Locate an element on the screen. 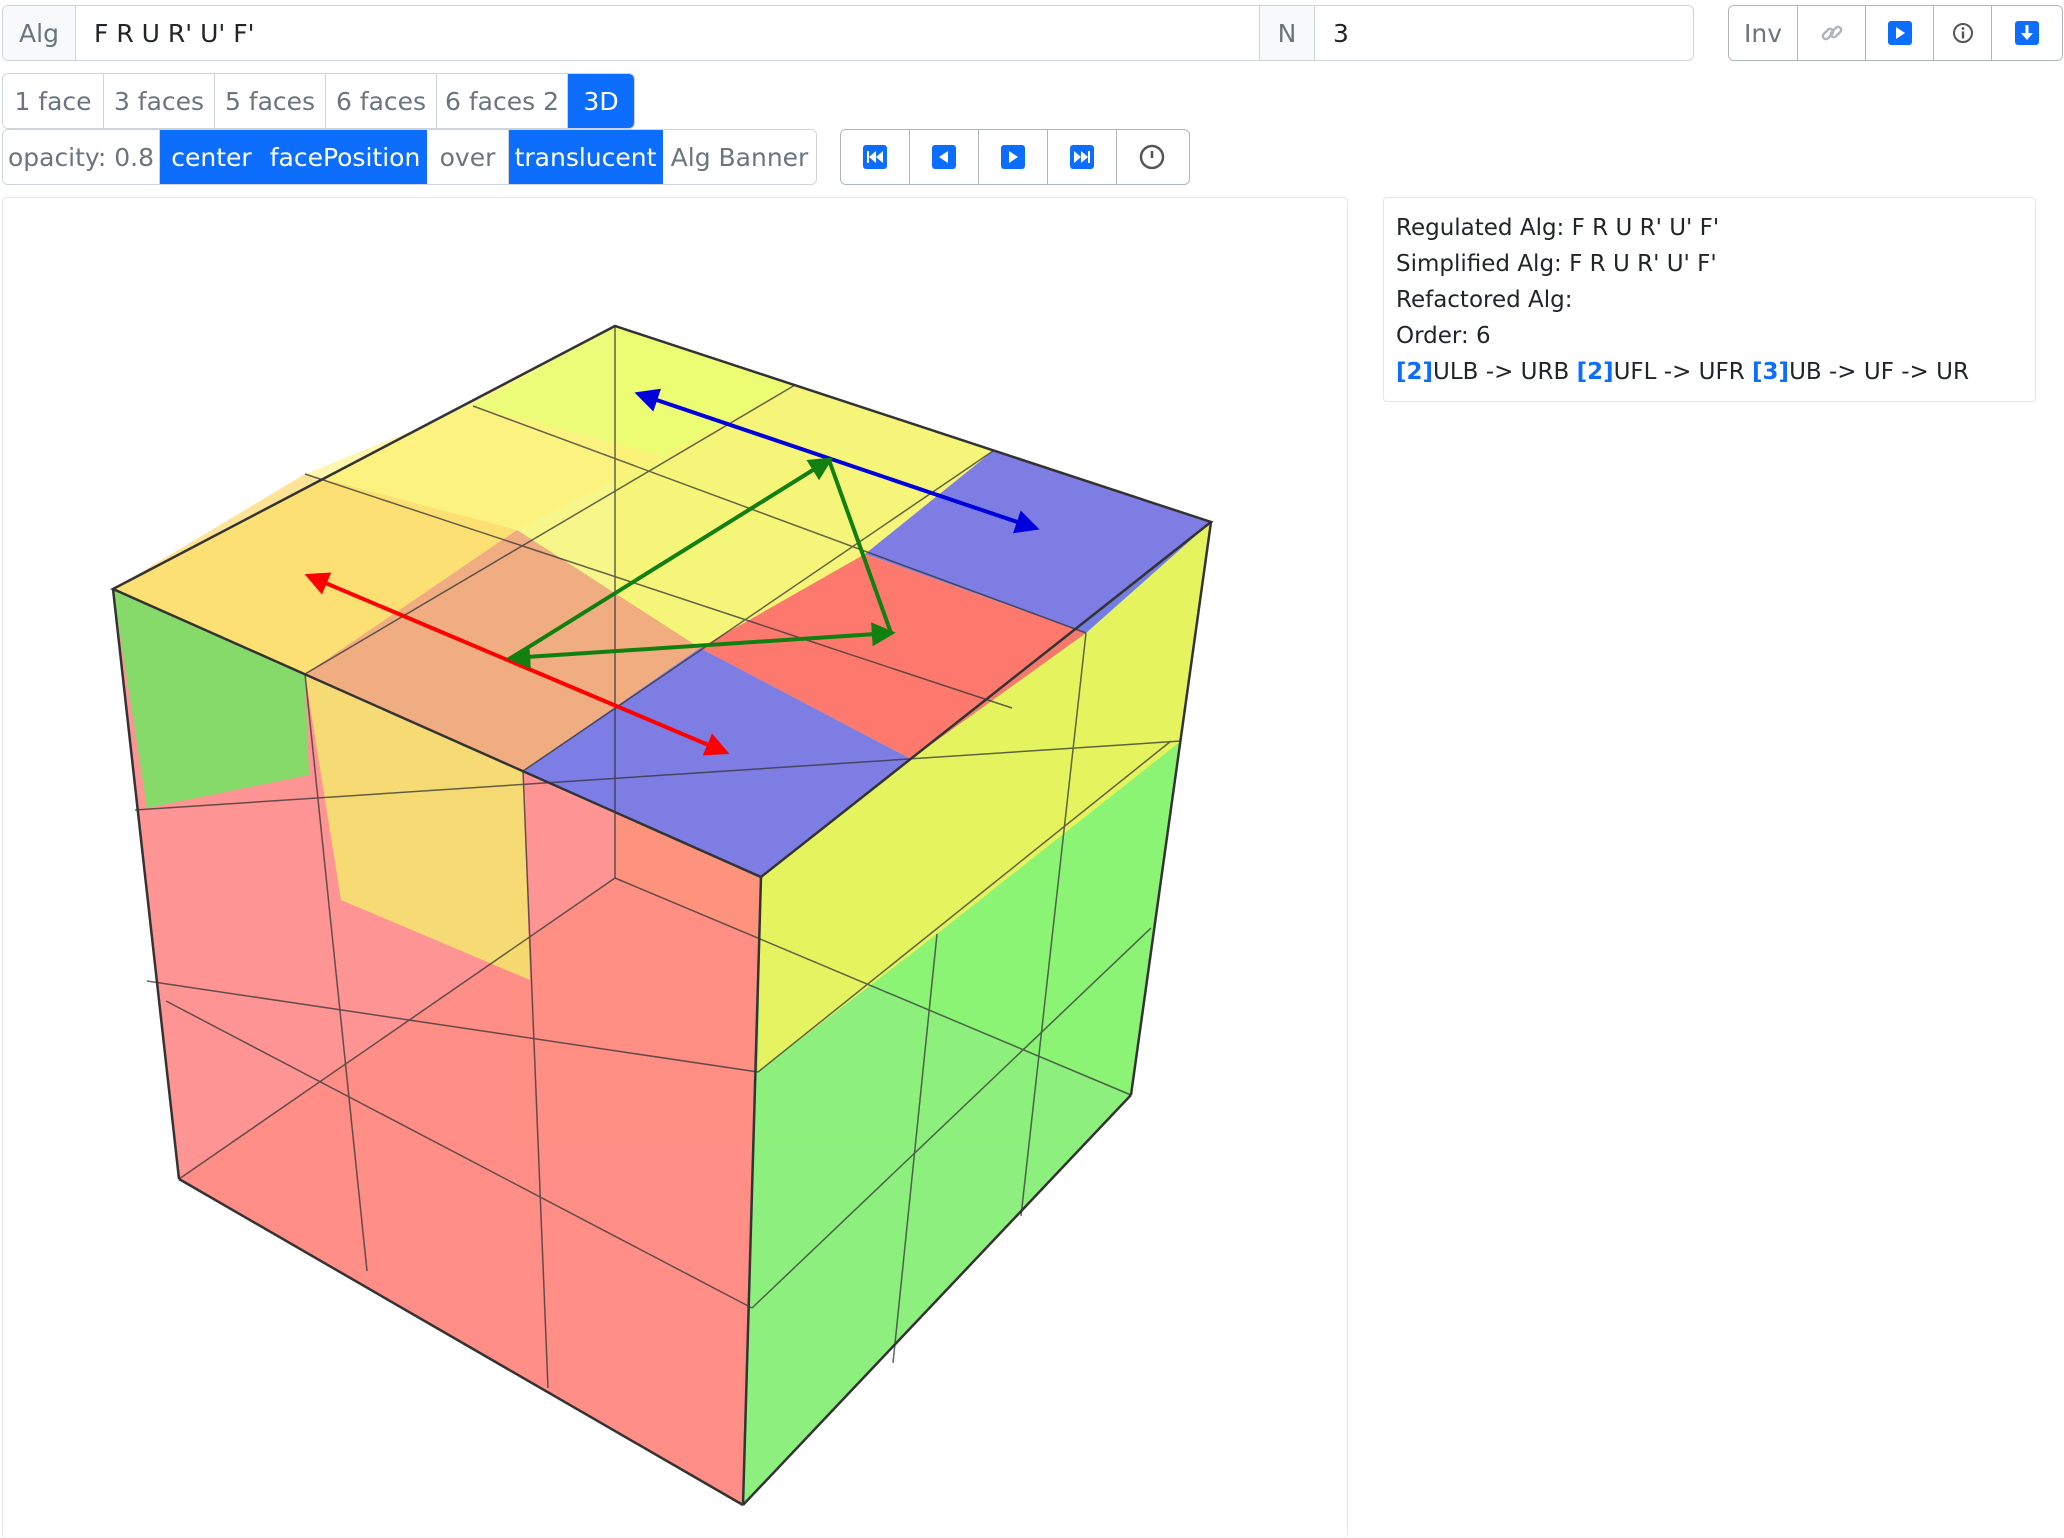 Image resolution: width=2064 pixels, height=1538 pixels. view-tabs: 1 face 3 faces 5 faces 6 faces 6 faces 2 3D is located at coordinates (318, 101).